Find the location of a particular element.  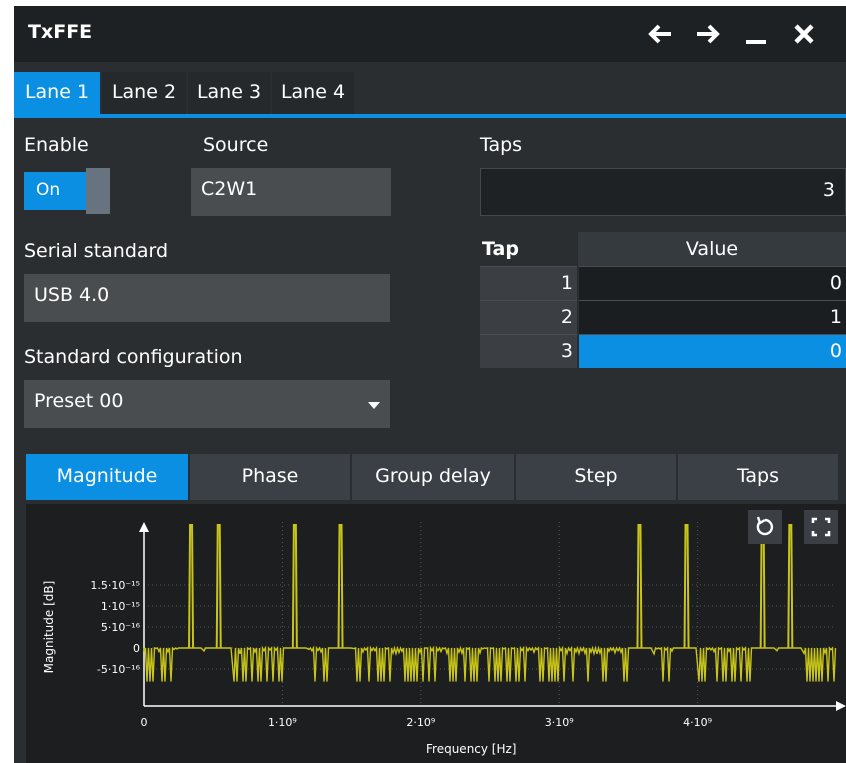

y-axis-label: Magnitude [dB] is located at coordinates (49, 627).